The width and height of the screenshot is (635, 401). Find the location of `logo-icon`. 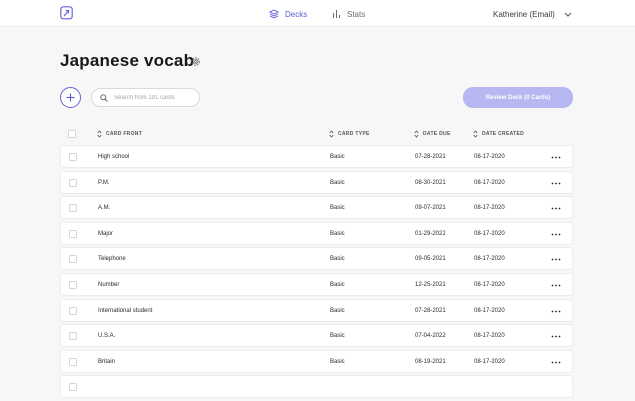

logo-icon is located at coordinates (66, 13).